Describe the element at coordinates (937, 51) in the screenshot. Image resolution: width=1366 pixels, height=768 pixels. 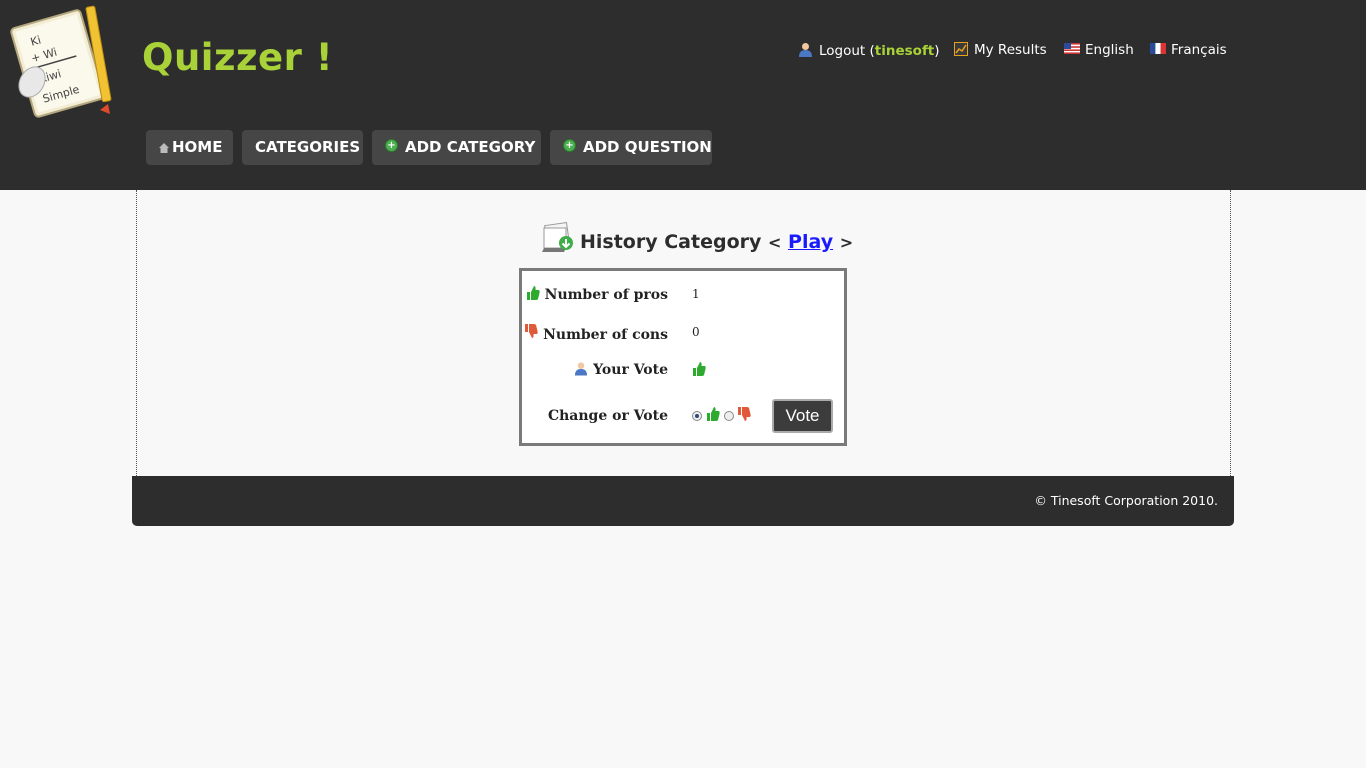
I see `logout-suffix: )` at that location.